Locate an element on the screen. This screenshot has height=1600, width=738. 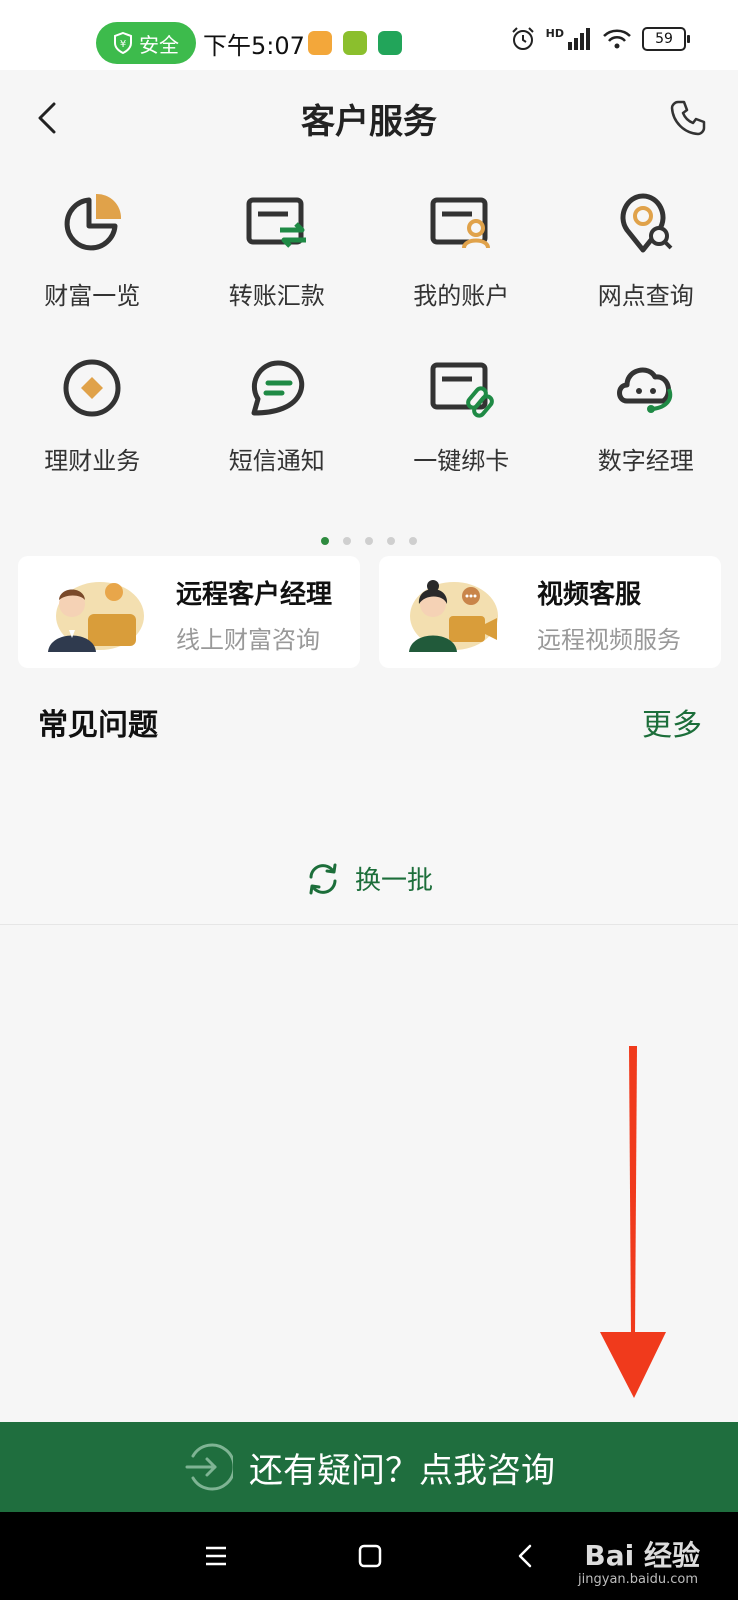
card-title: 视频客服 is located at coordinates (589, 595).